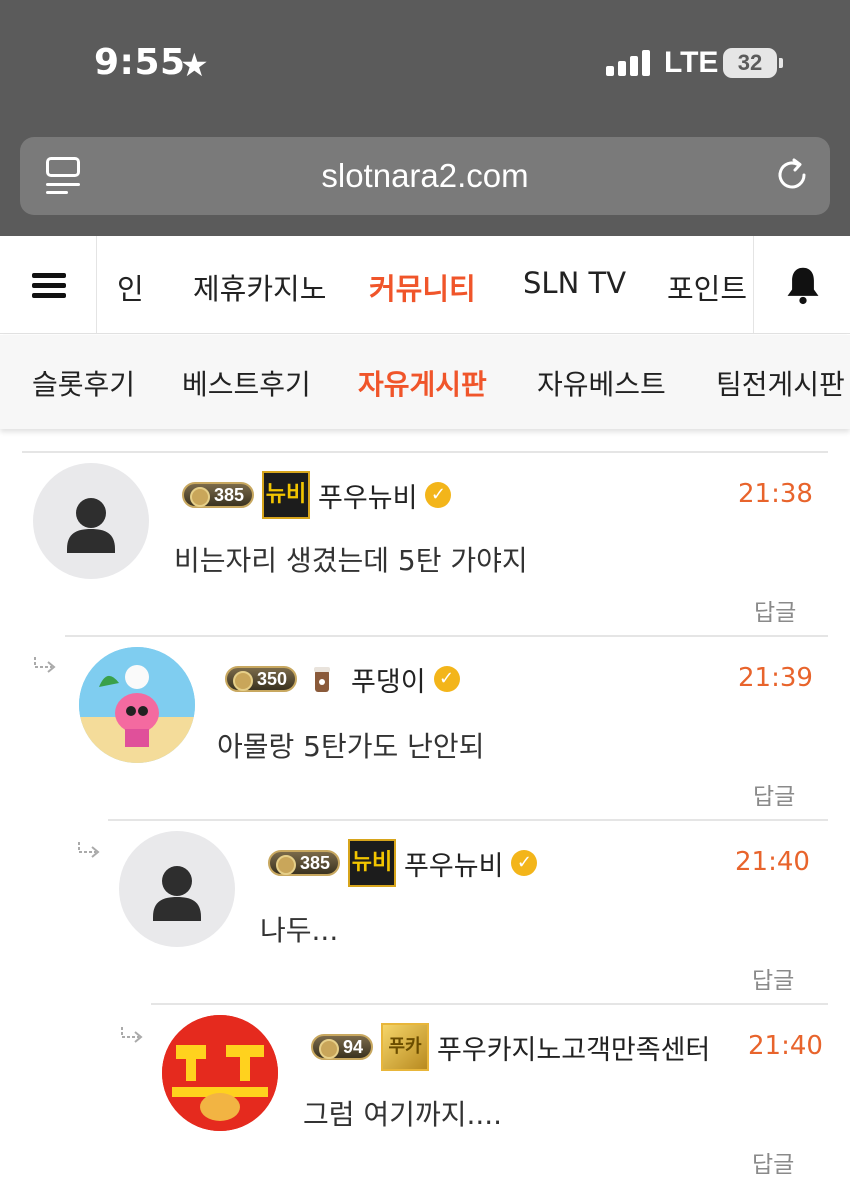 The width and height of the screenshot is (850, 1195). I want to click on nav-item-login: 인, so click(130, 287).